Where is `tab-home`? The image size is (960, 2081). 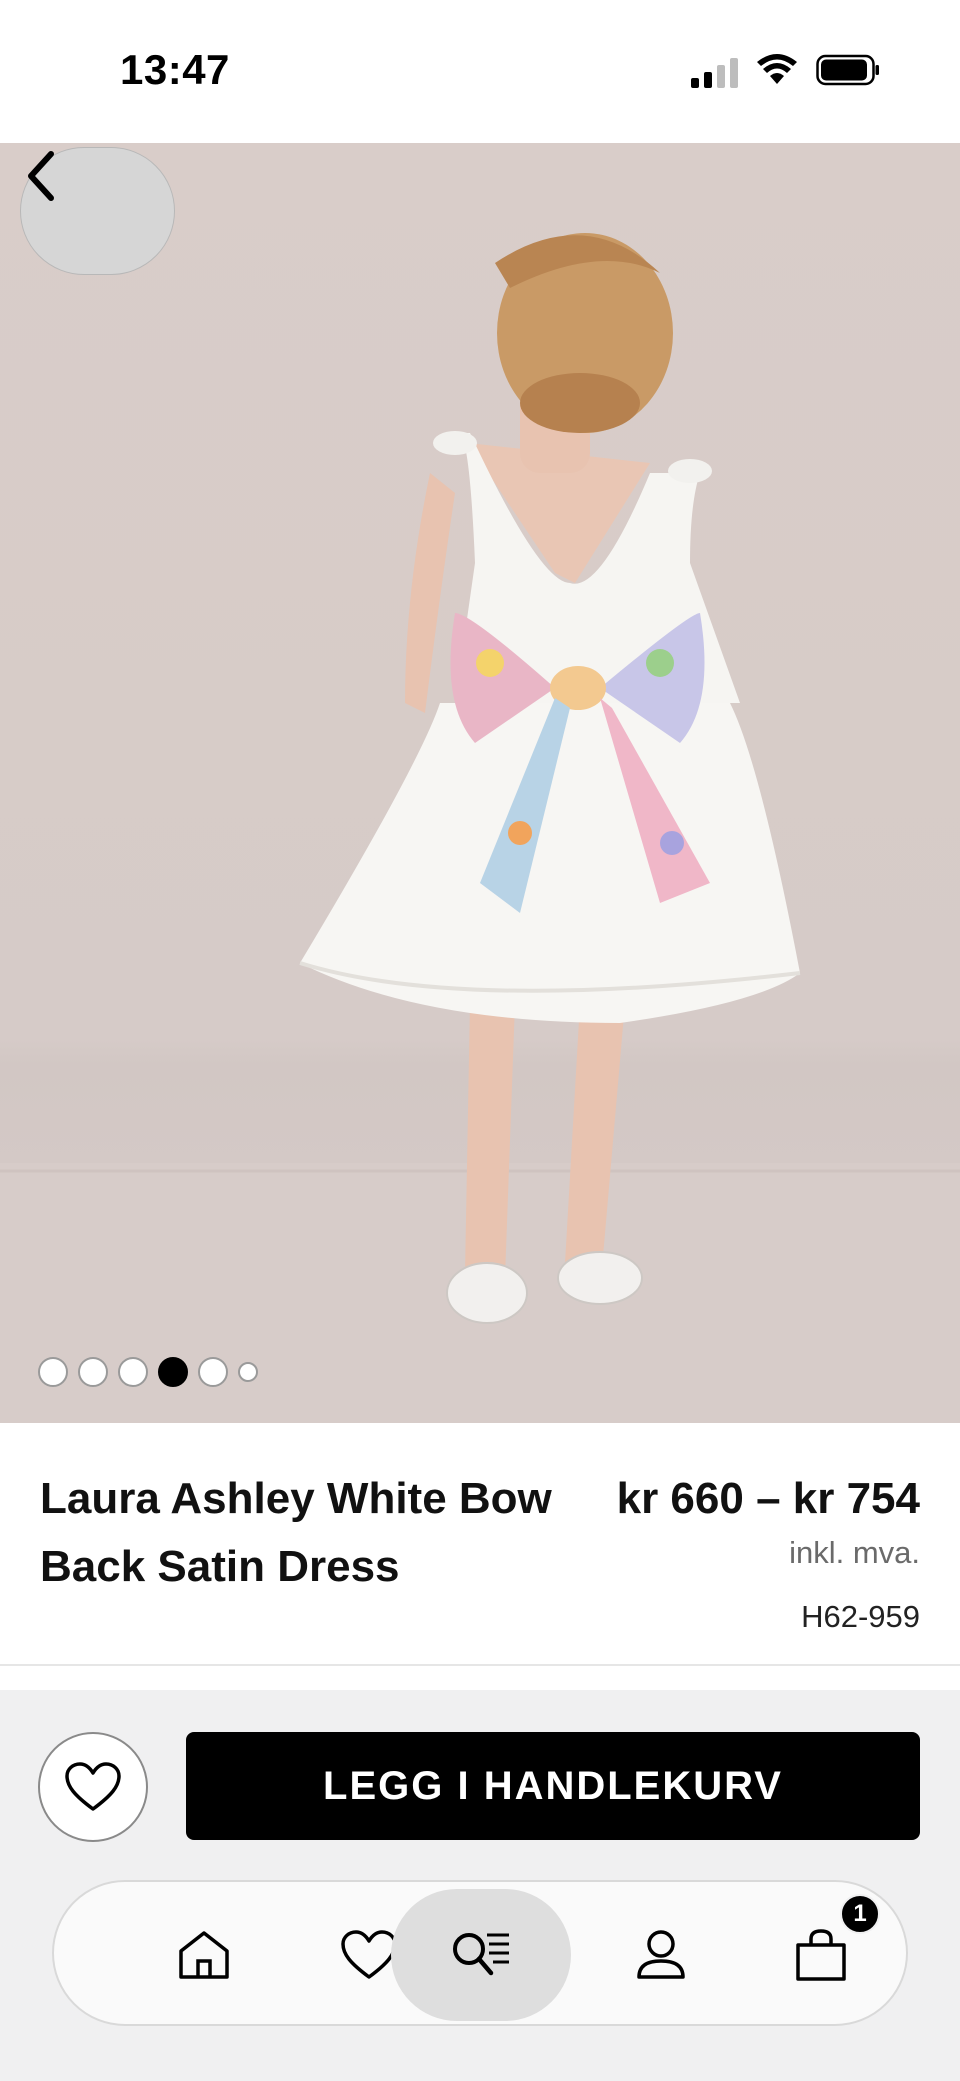
tab-home is located at coordinates (204, 1955).